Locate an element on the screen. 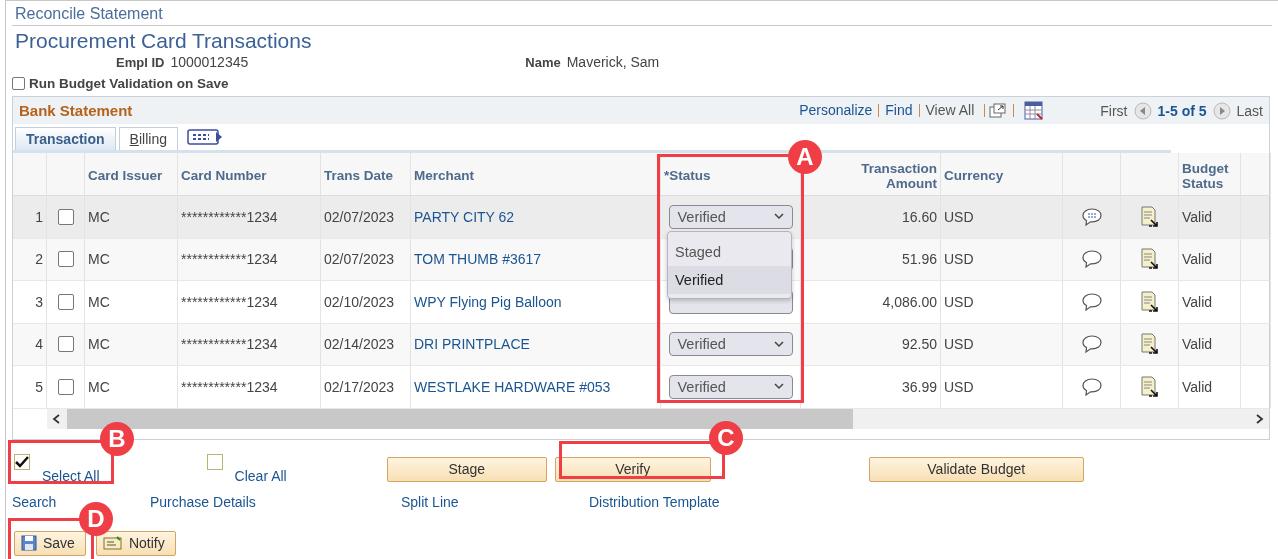 This screenshot has width=1278, height=559. dropdown-option: Staged is located at coordinates (729, 252).